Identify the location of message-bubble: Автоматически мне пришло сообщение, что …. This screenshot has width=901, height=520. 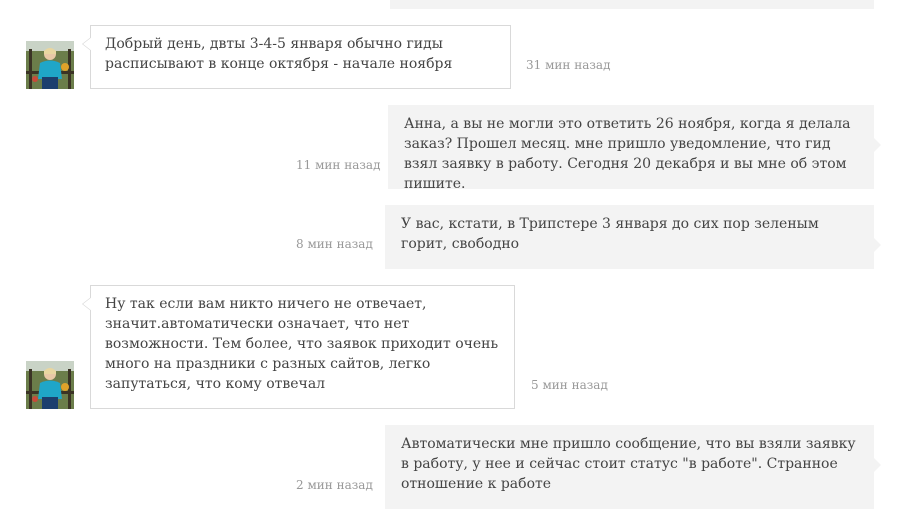
(633, 467).